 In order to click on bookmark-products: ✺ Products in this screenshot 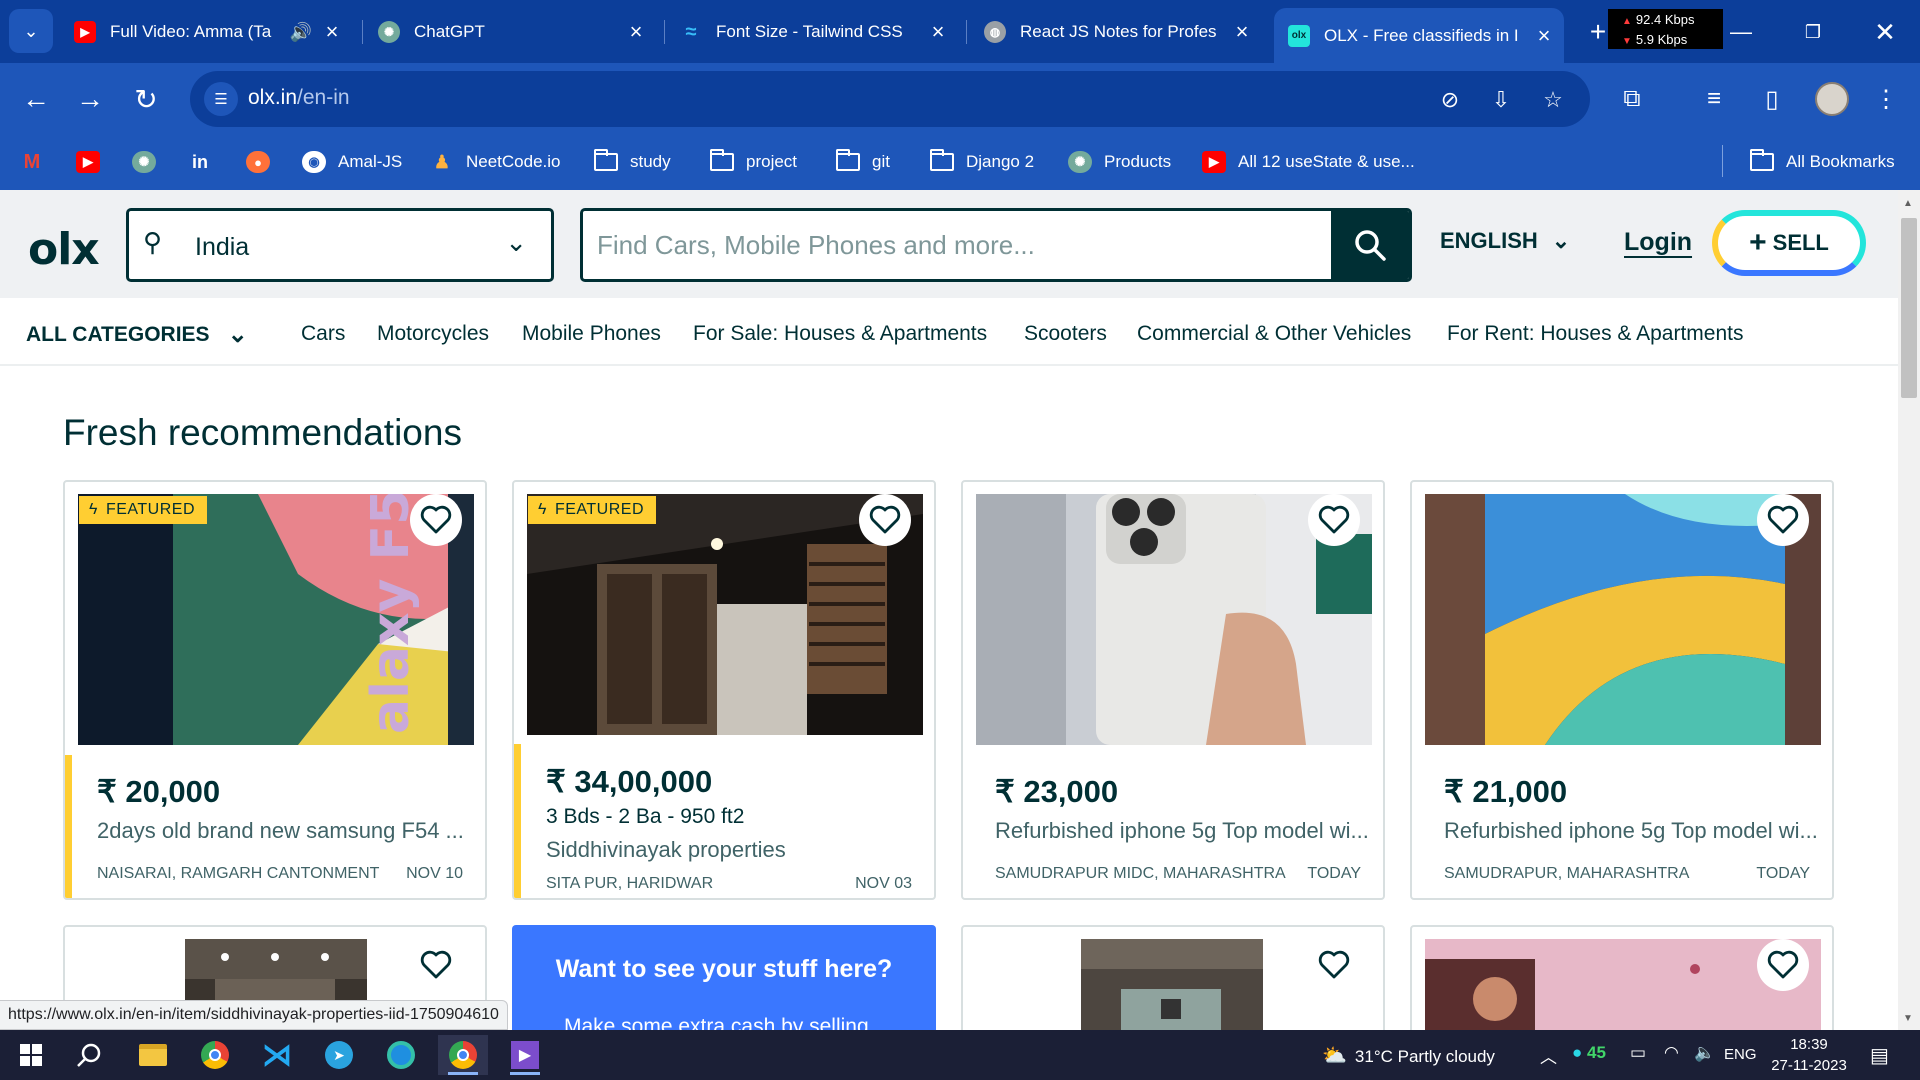, I will do `click(1119, 162)`.